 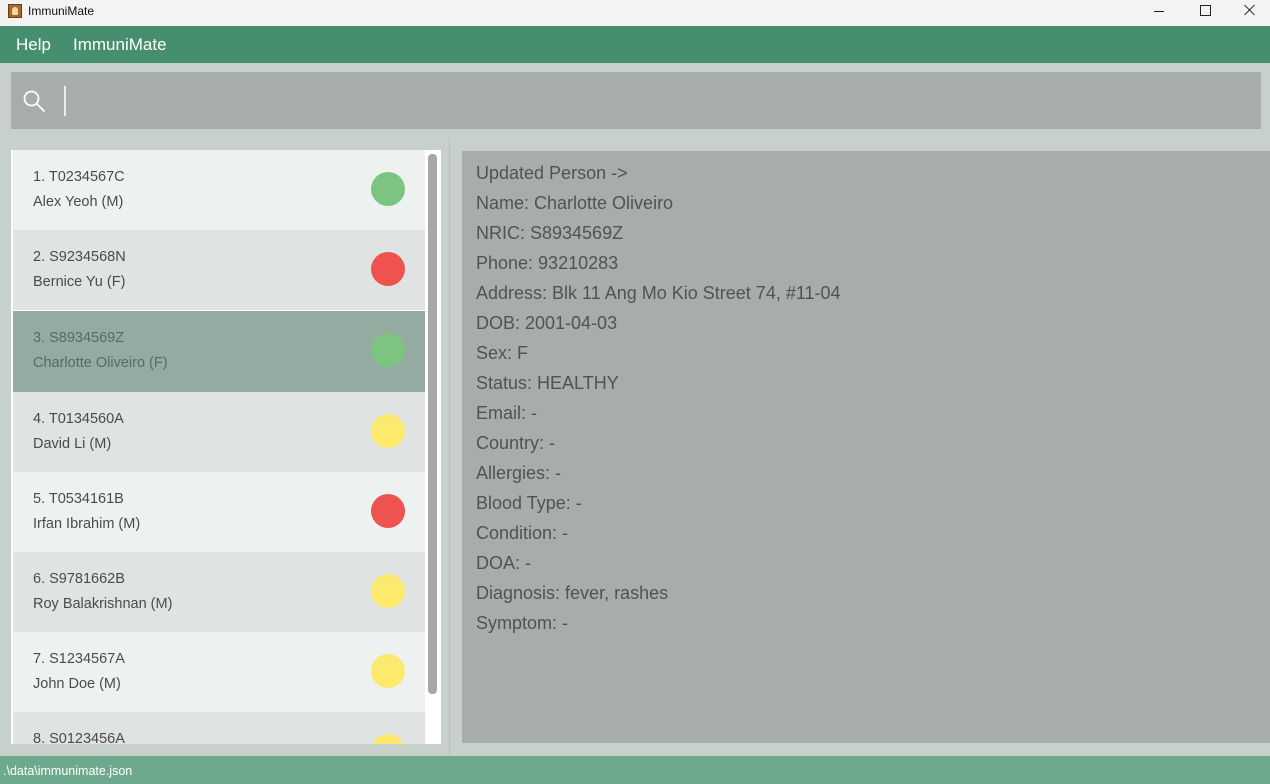 I want to click on person-index-nric: 7. S1234567A, so click(x=79, y=659).